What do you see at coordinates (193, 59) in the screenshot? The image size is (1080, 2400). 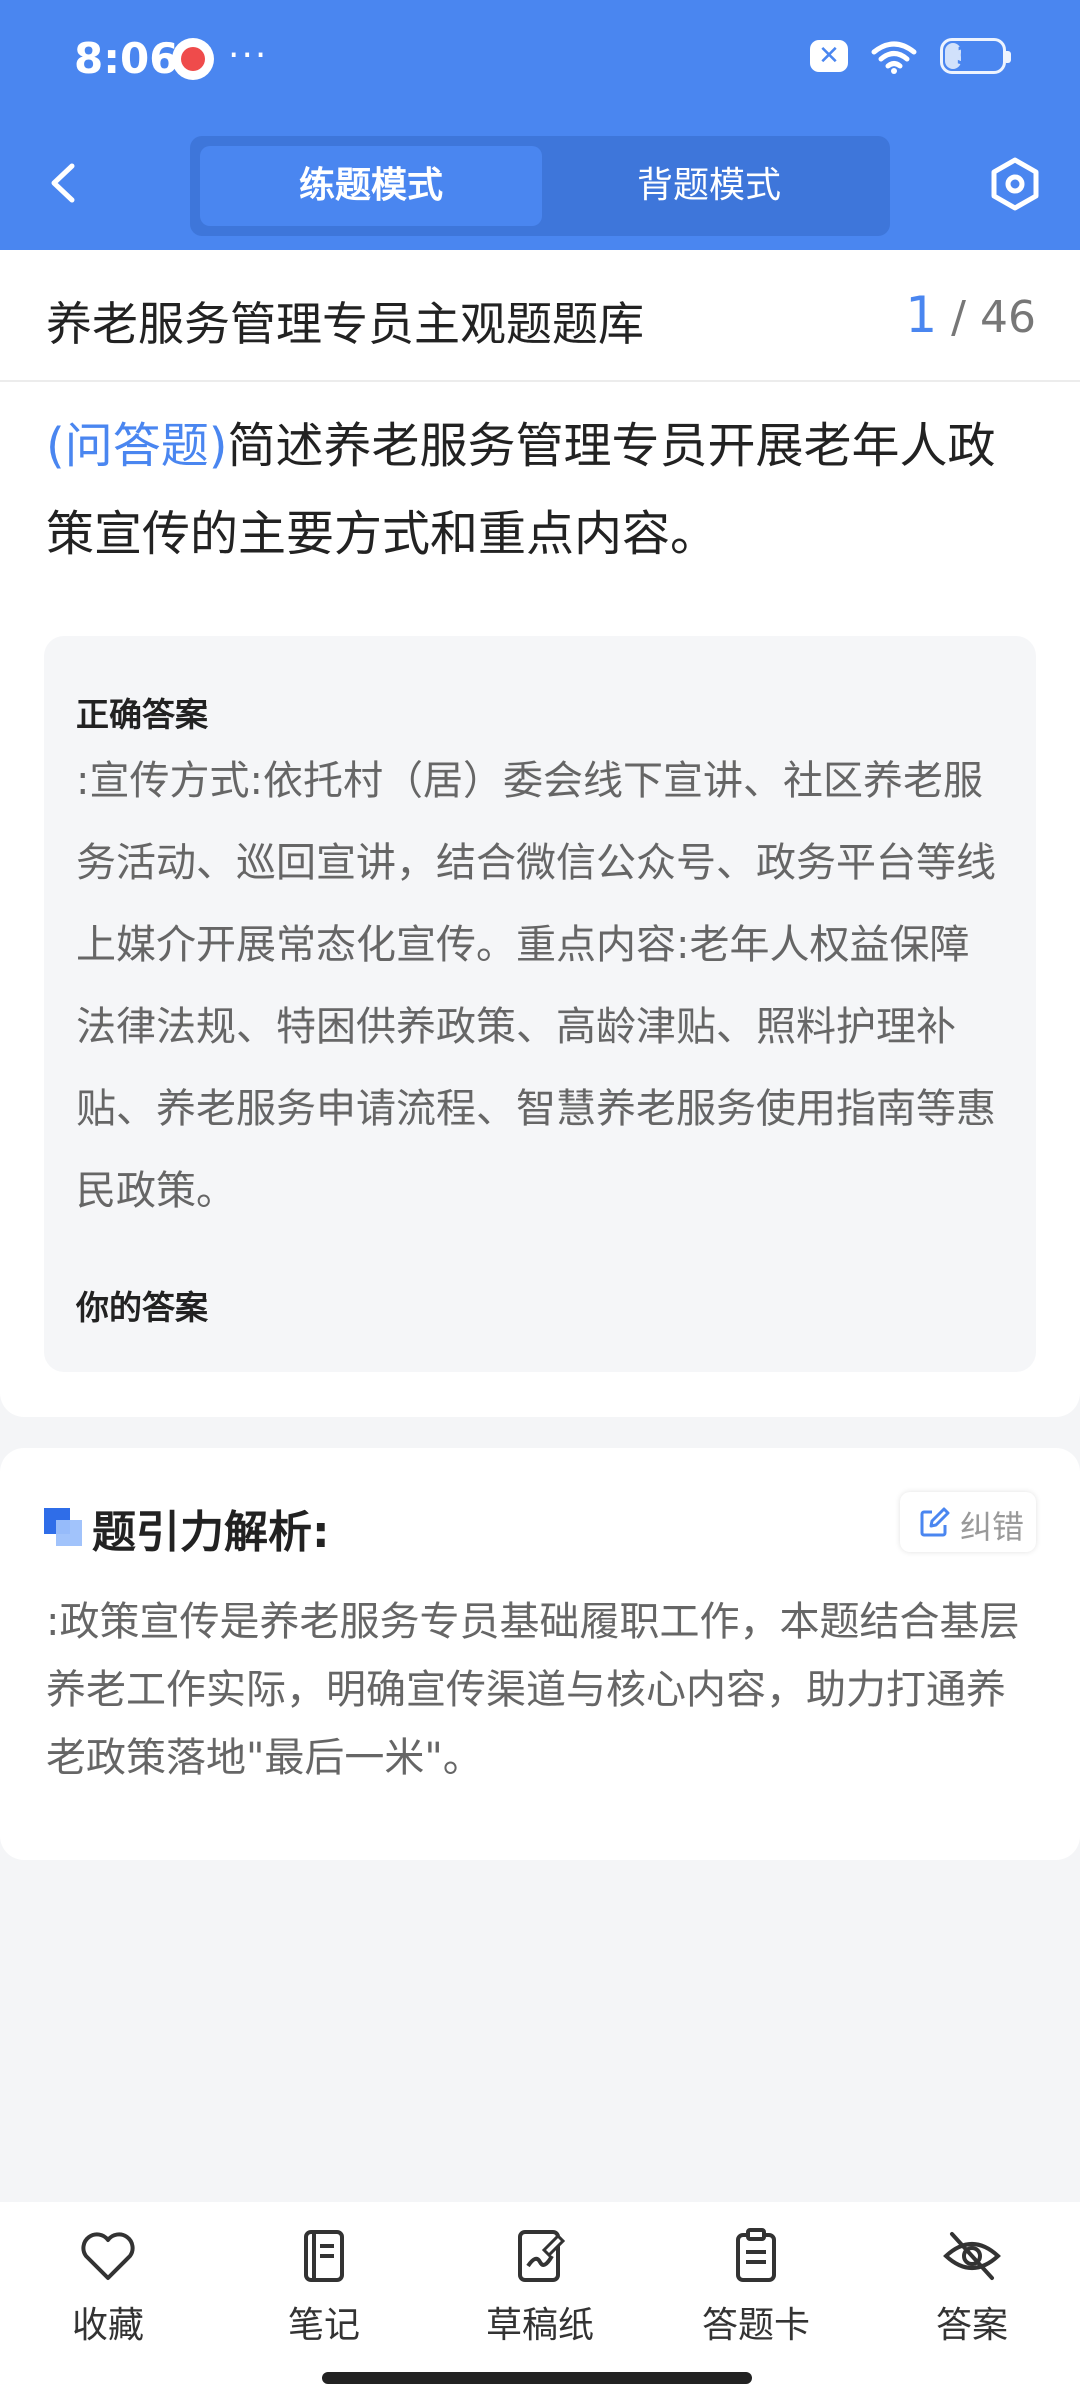 I see `app-notification-icon` at bounding box center [193, 59].